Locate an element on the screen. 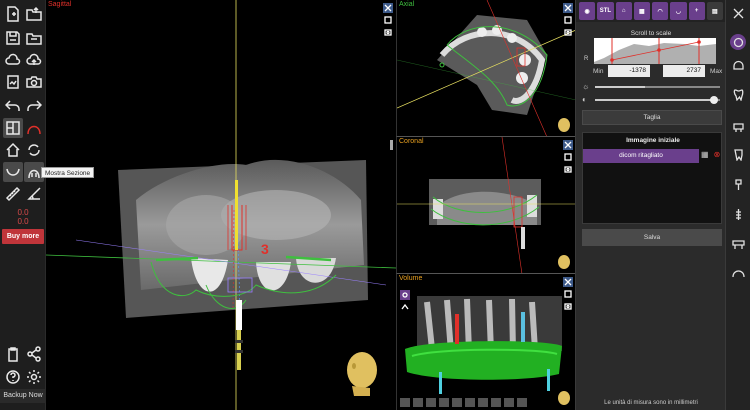 This screenshot has height=410, width=750. redo-icon is located at coordinates (34, 106).